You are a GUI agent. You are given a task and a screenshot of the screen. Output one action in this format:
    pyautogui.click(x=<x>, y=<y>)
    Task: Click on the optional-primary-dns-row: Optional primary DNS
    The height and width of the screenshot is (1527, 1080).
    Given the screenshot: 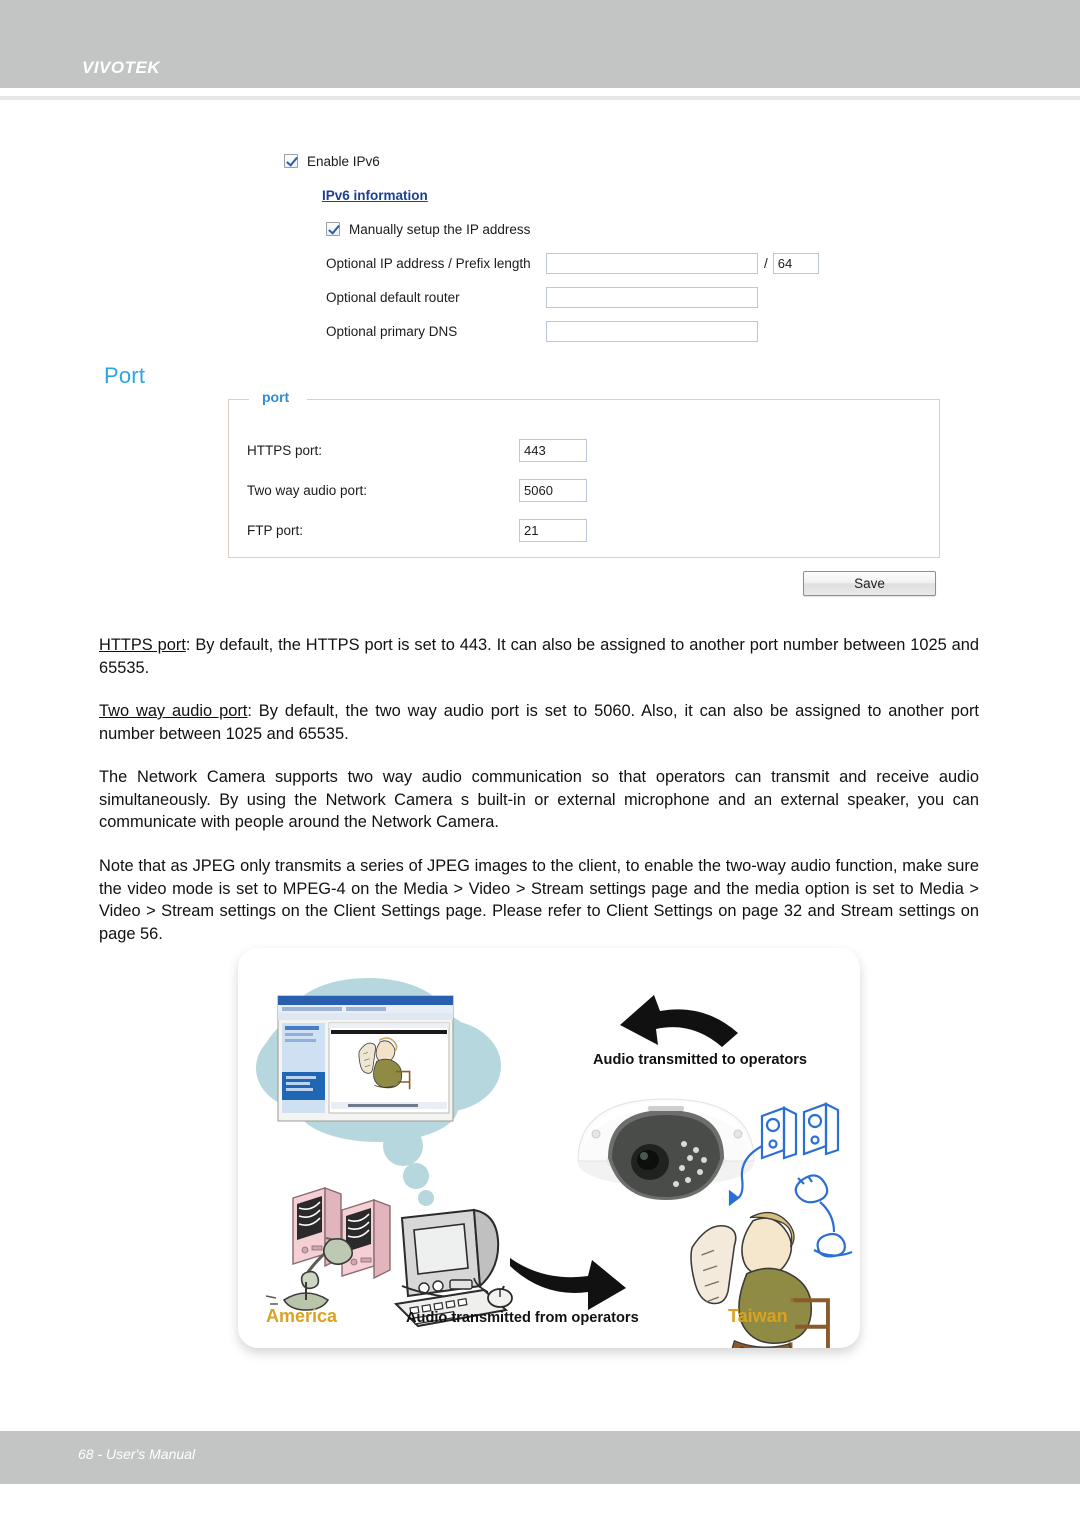 What is the action you would take?
    pyautogui.click(x=585, y=331)
    